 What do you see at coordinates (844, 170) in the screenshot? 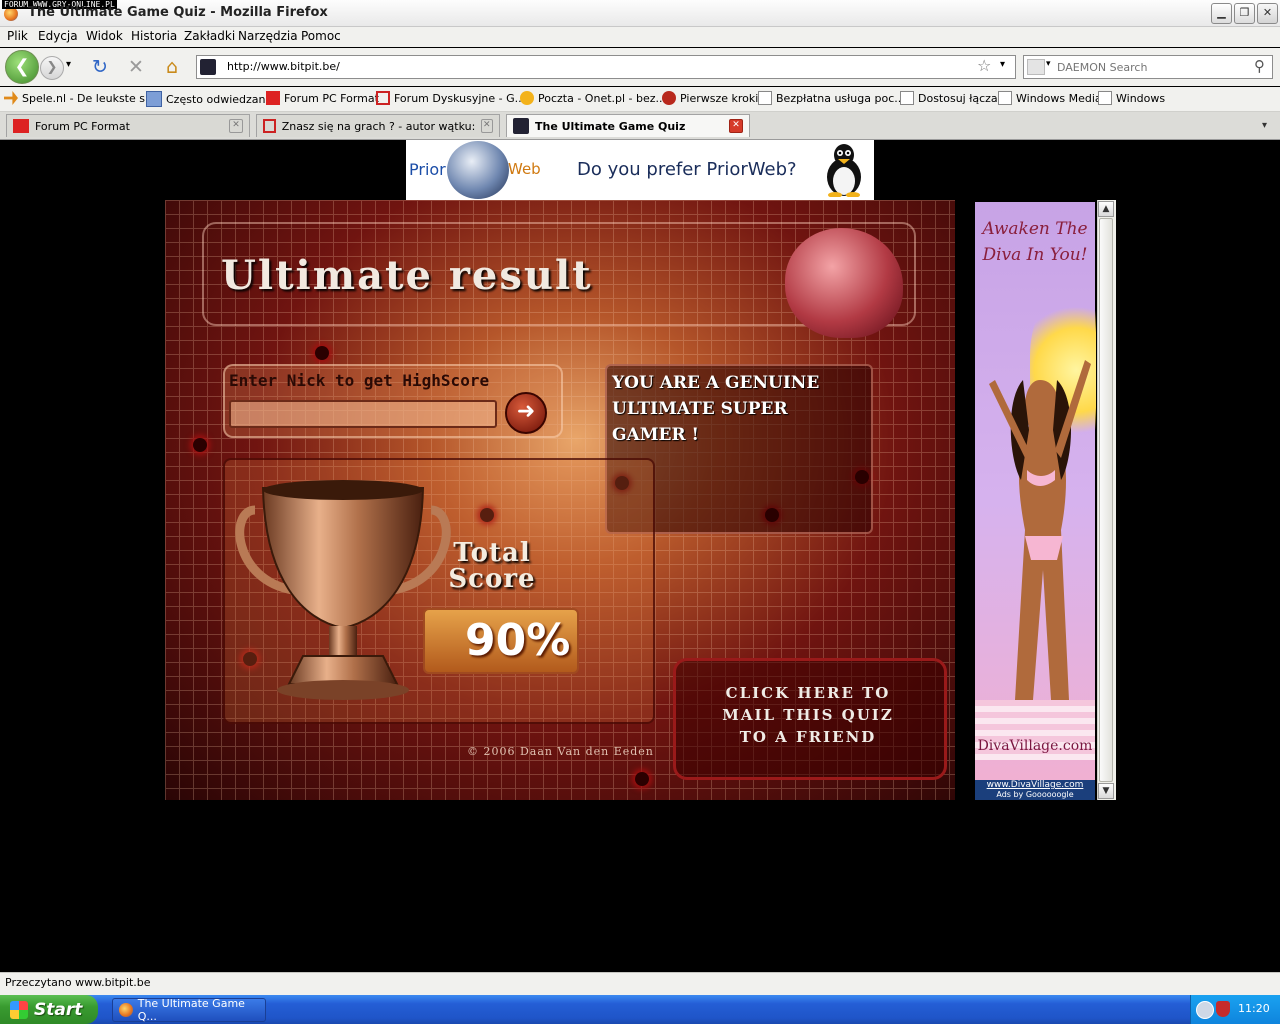
I see `tux-penguin-icon` at bounding box center [844, 170].